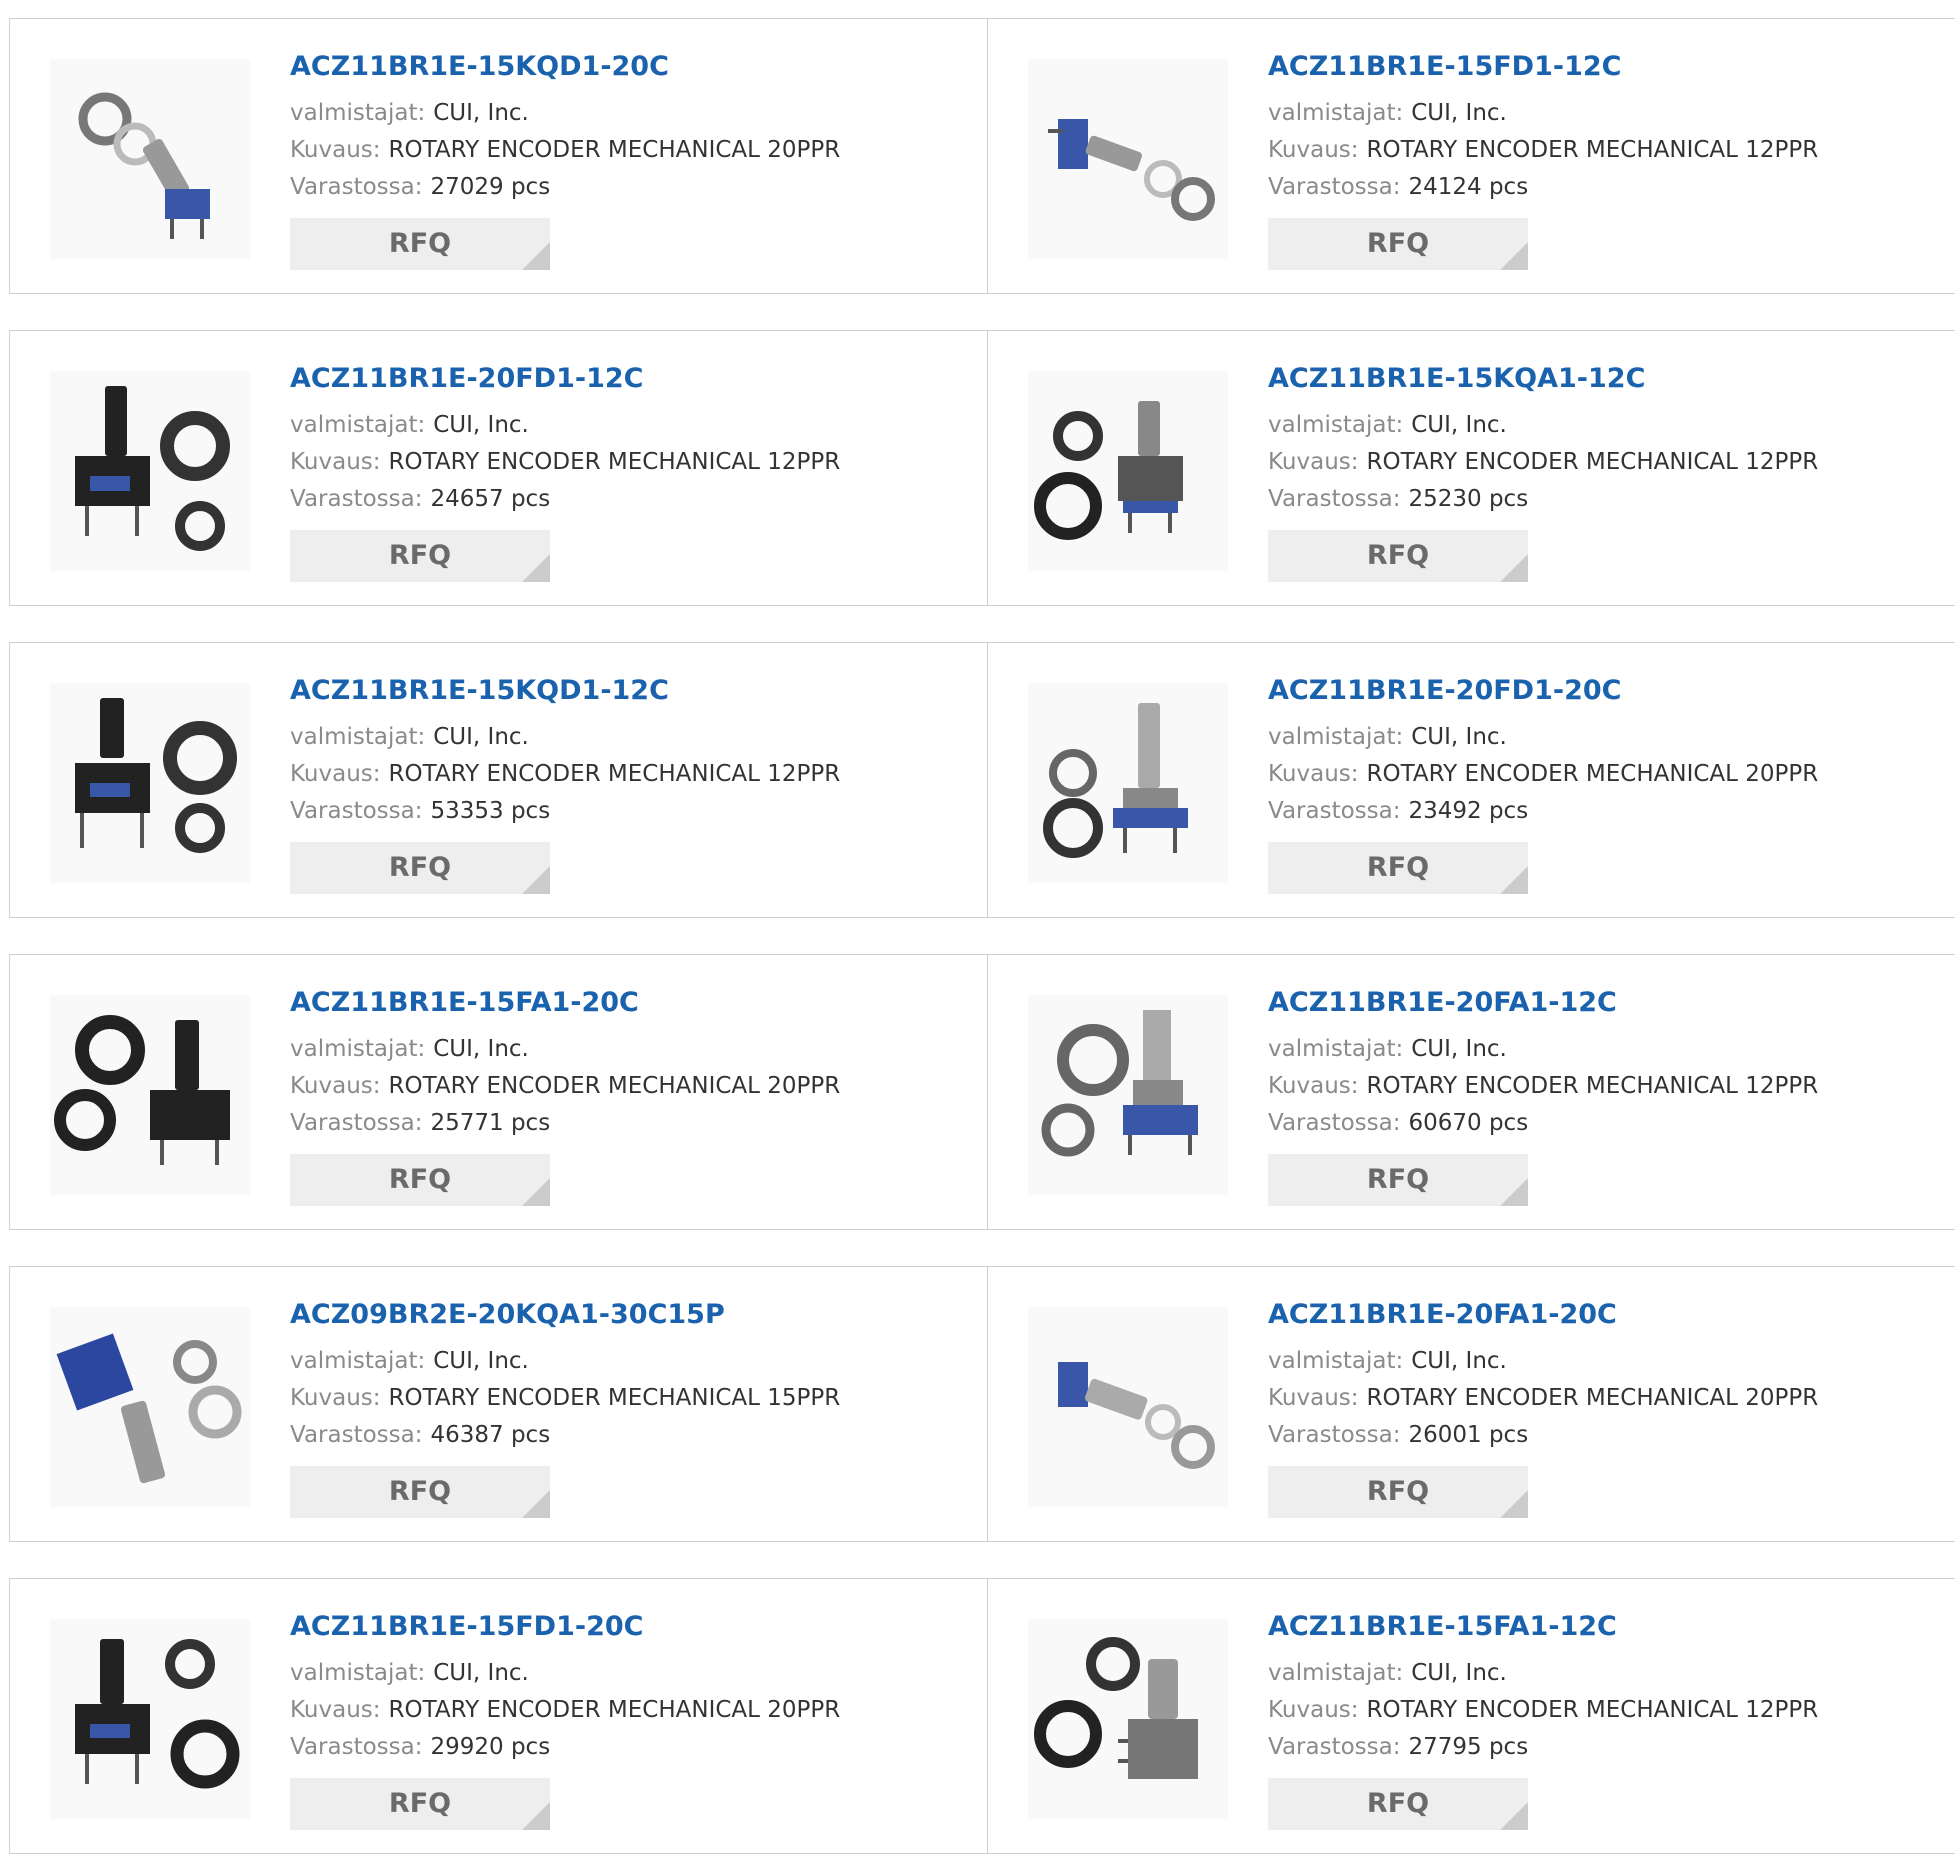 The image size is (1955, 1854). Describe the element at coordinates (620, 1123) in the screenshot. I see `stock-row: Varastossa: 25771 pcs` at that location.